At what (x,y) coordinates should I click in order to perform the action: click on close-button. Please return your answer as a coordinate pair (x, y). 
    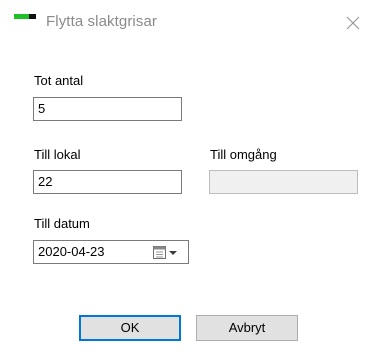
    Looking at the image, I should click on (353, 23).